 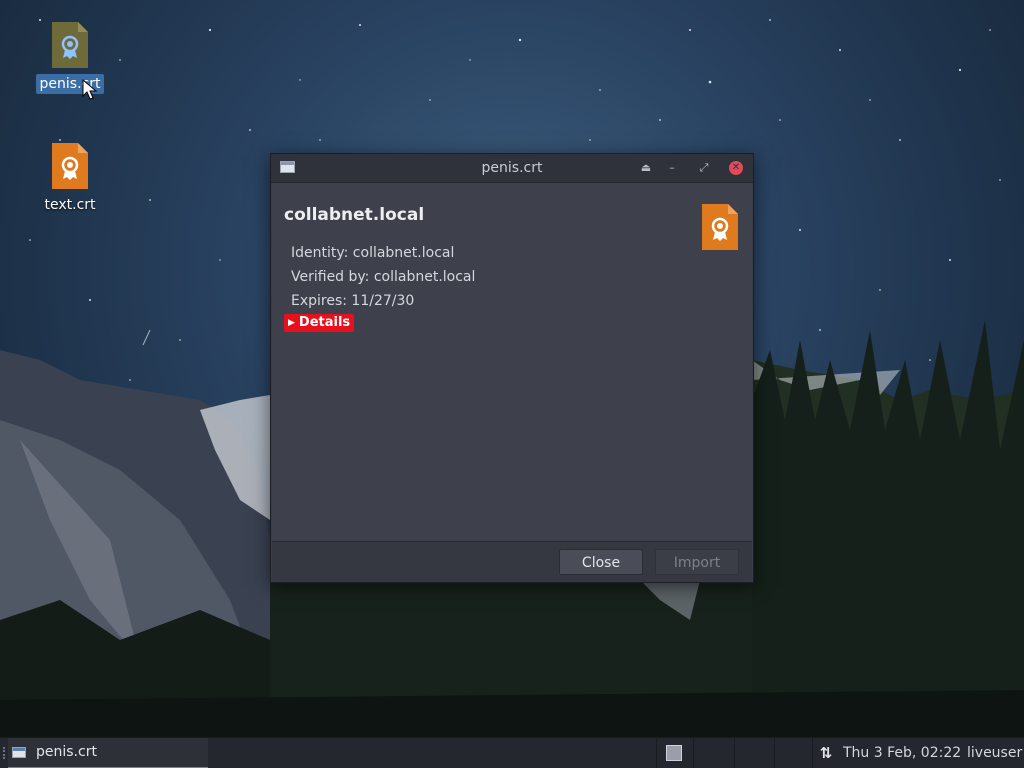 I want to click on taskbar-item-label: penis.crt, so click(x=66, y=752).